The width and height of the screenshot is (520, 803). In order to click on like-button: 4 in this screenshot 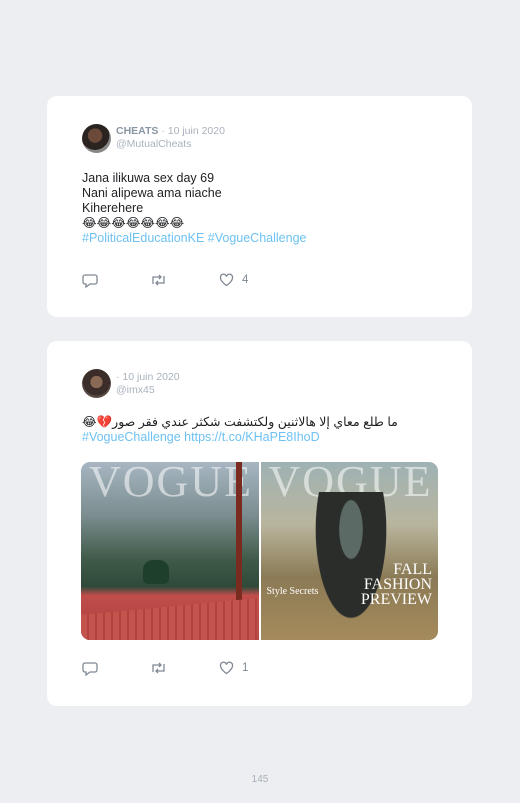, I will do `click(233, 280)`.